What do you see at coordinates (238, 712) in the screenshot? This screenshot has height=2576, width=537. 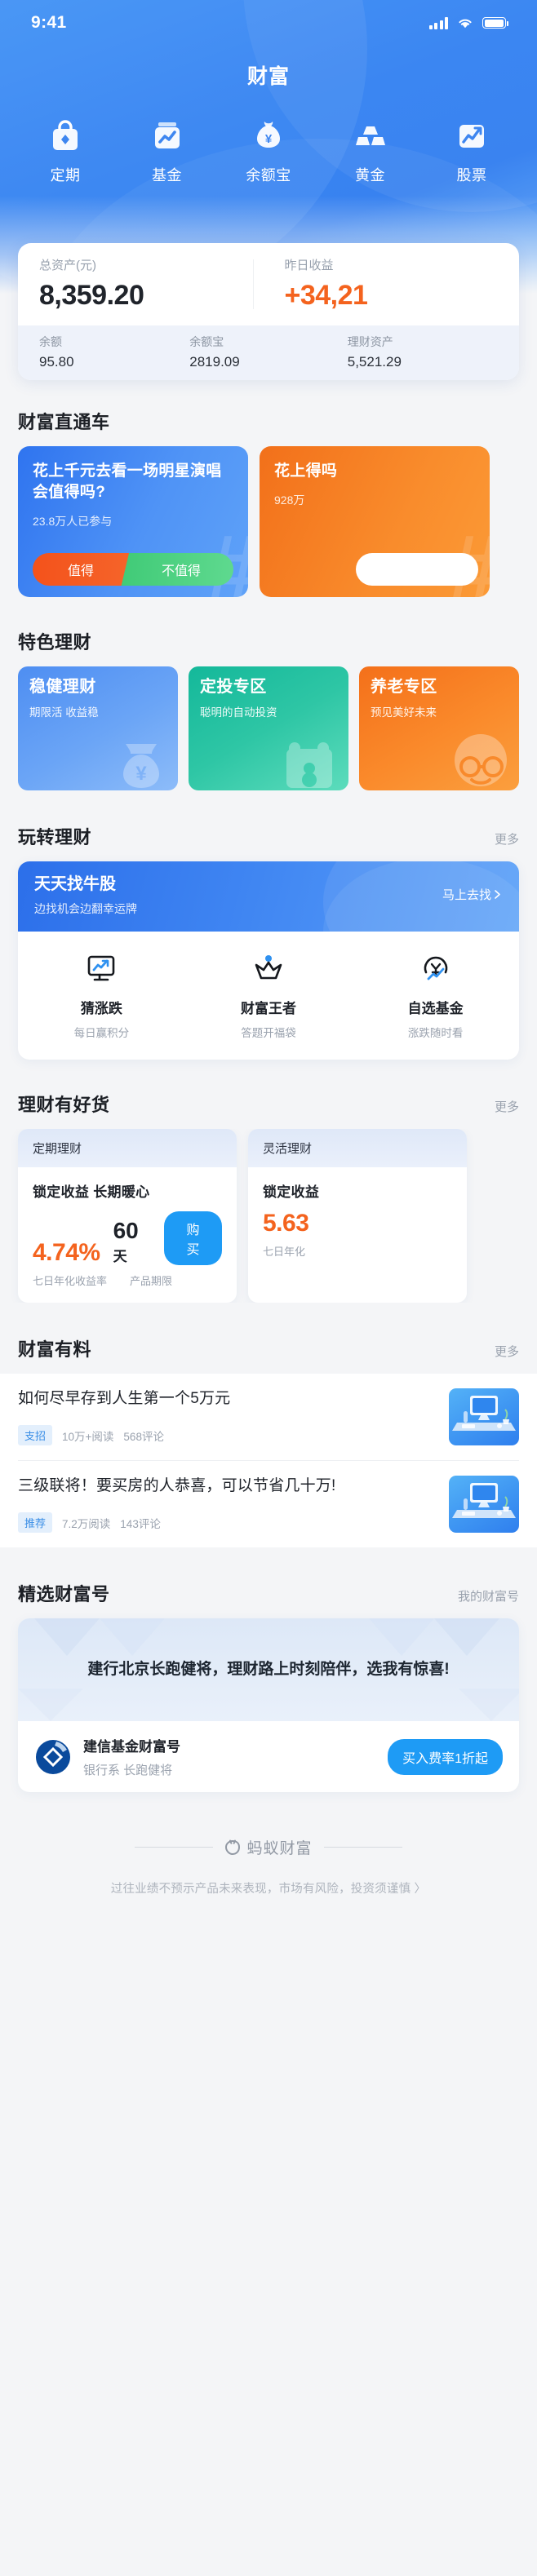 I see `featured-card-subtitle: 聪明的自动投资` at bounding box center [238, 712].